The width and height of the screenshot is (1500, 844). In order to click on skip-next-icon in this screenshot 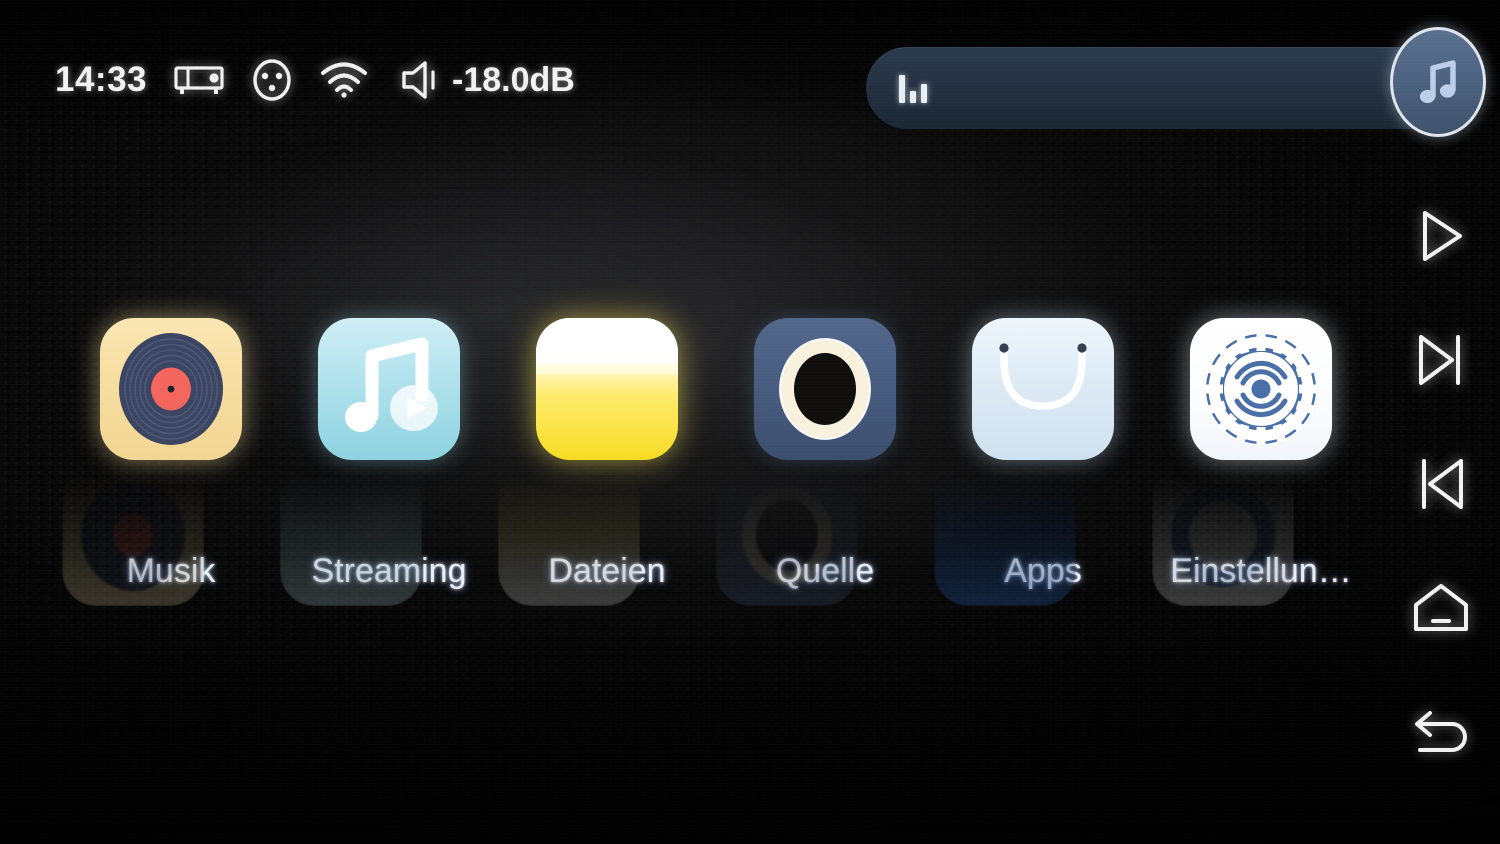, I will do `click(1441, 360)`.